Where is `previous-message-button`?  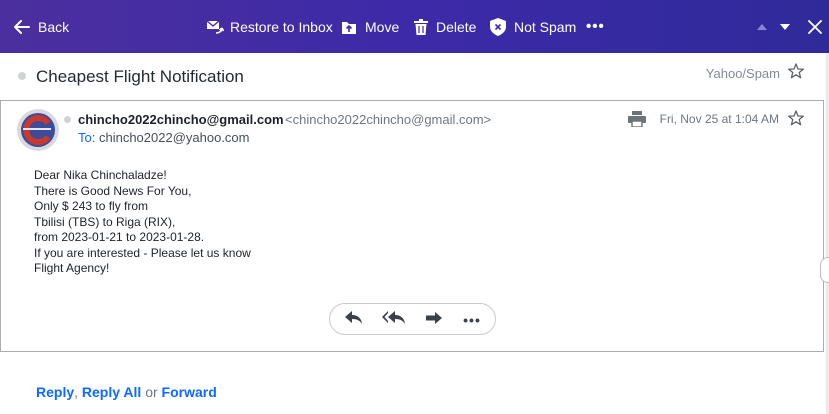
previous-message-button is located at coordinates (762, 26).